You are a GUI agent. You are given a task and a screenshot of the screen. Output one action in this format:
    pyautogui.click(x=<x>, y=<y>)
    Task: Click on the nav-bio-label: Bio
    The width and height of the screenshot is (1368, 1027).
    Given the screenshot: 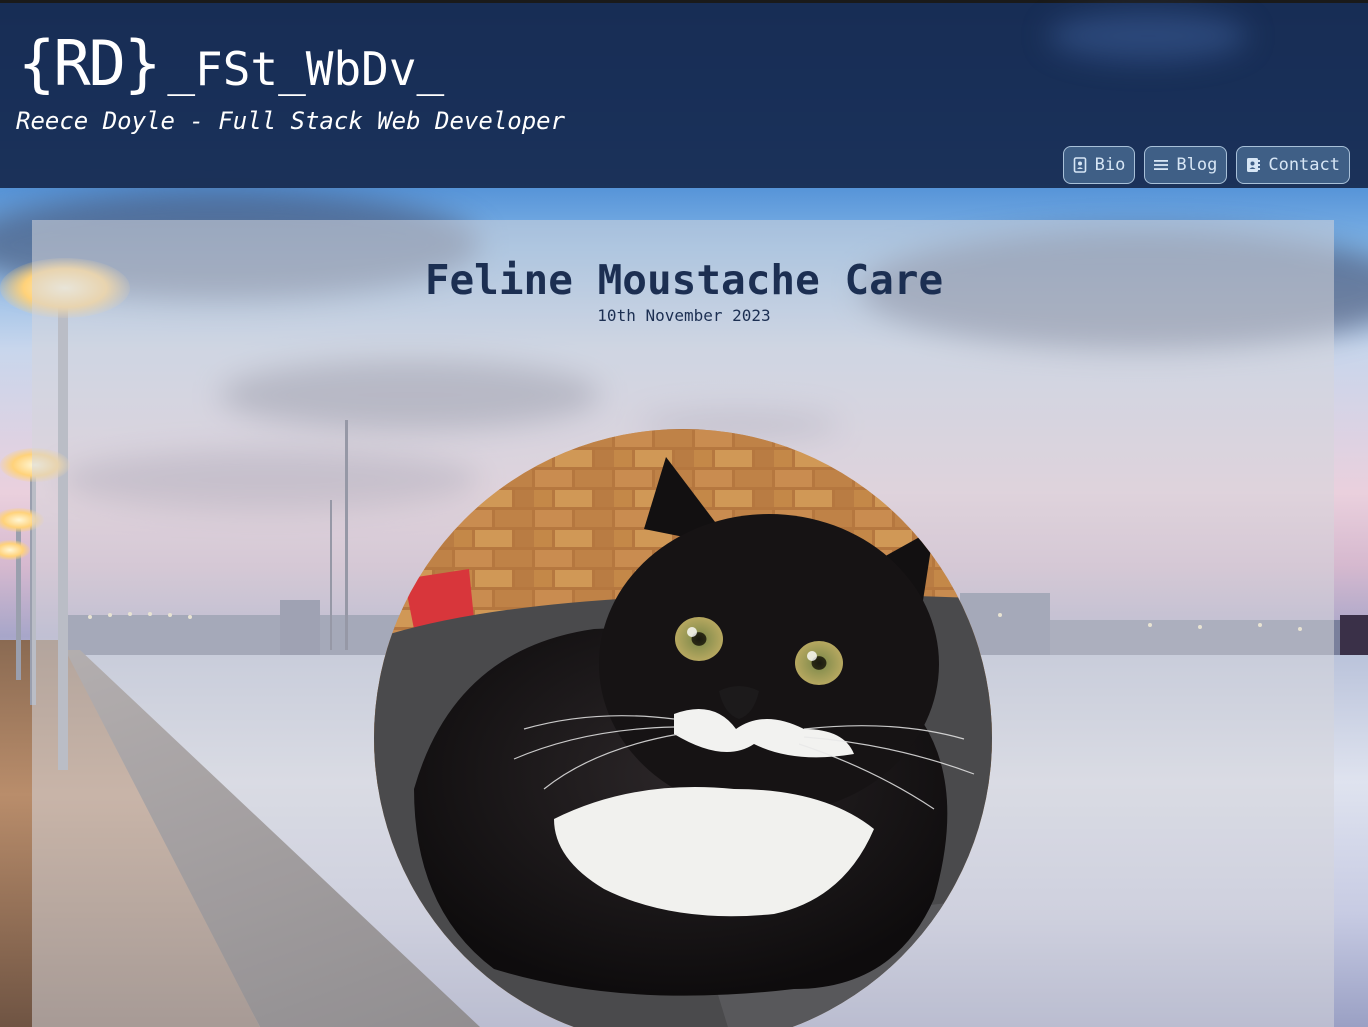 What is the action you would take?
    pyautogui.click(x=1110, y=165)
    